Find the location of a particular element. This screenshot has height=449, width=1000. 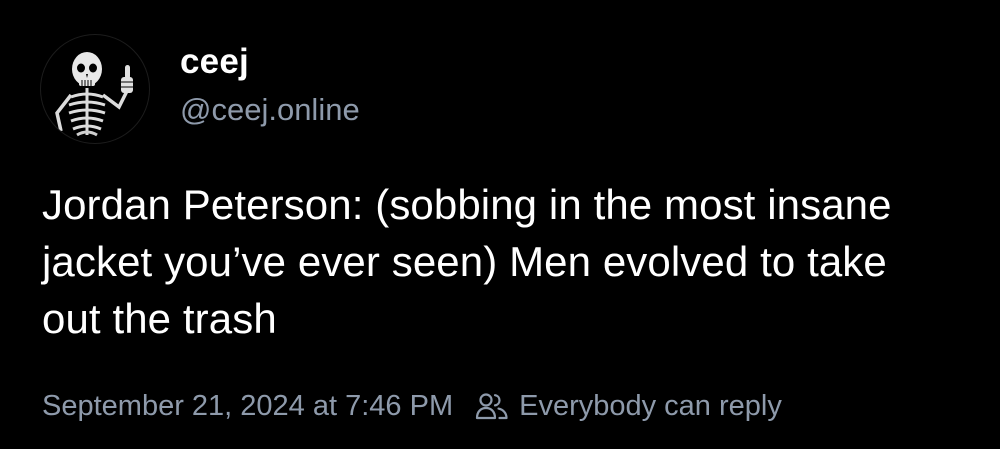

handle: @ceej.online is located at coordinates (270, 110).